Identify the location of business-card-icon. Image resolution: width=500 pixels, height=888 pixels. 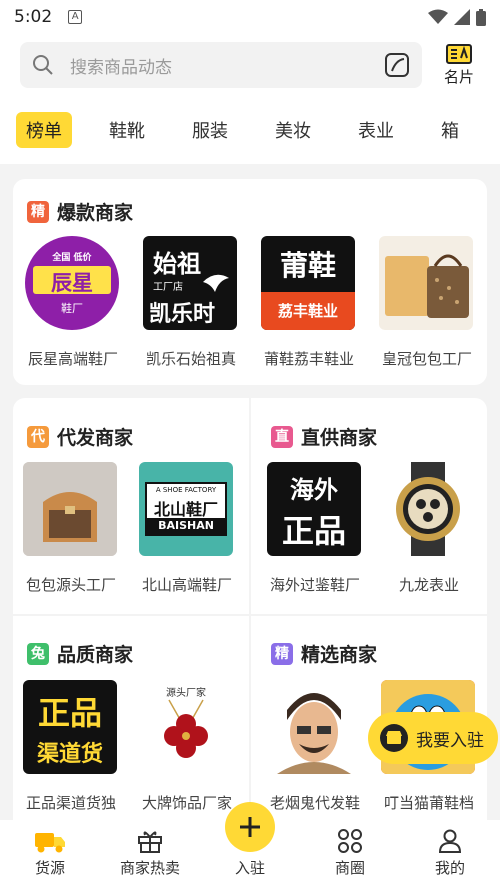
(459, 53).